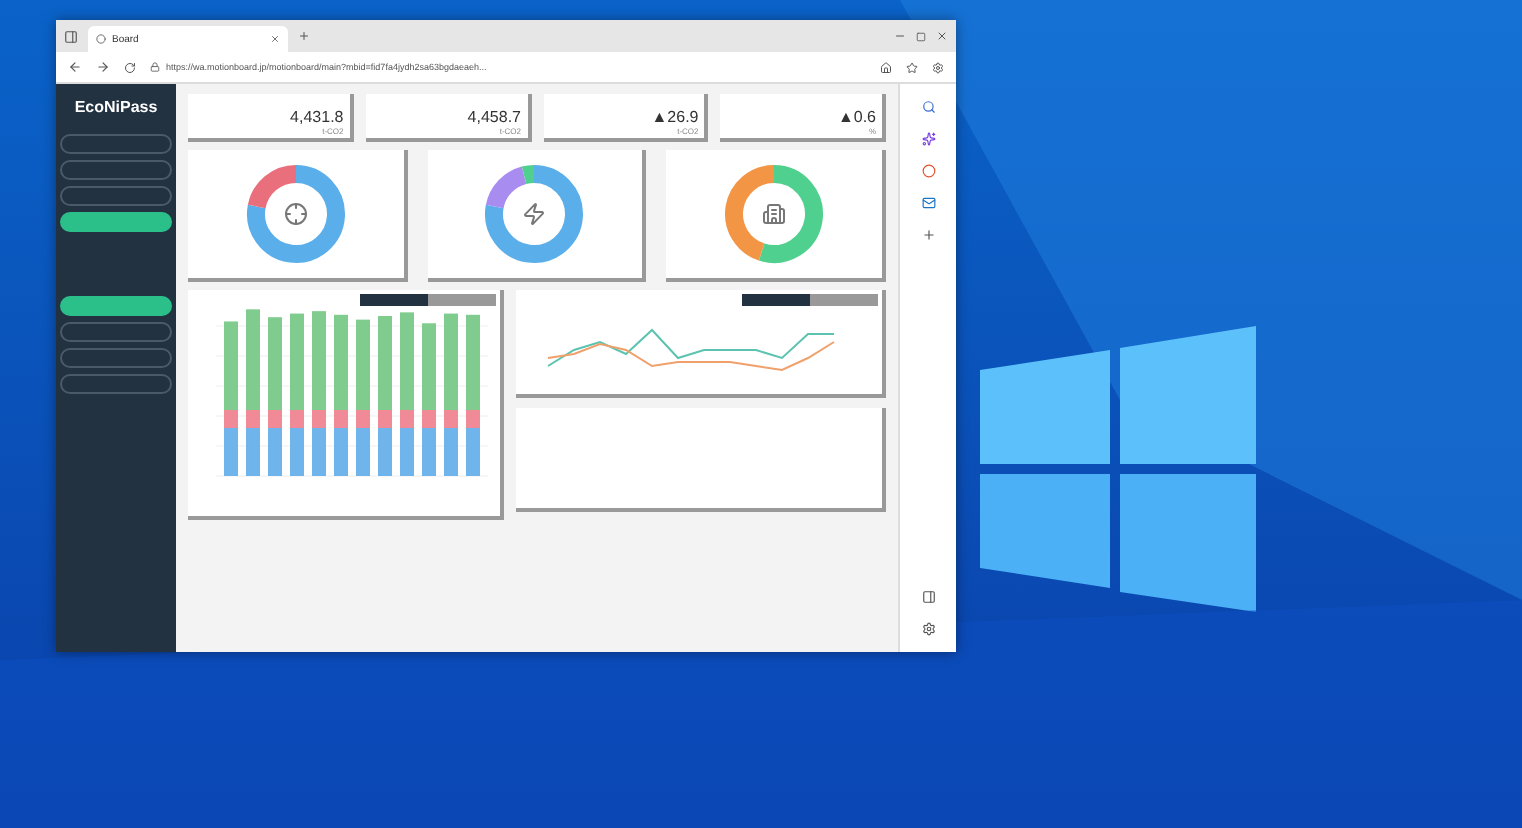  Describe the element at coordinates (101, 39) in the screenshot. I see `globe-icon` at that location.